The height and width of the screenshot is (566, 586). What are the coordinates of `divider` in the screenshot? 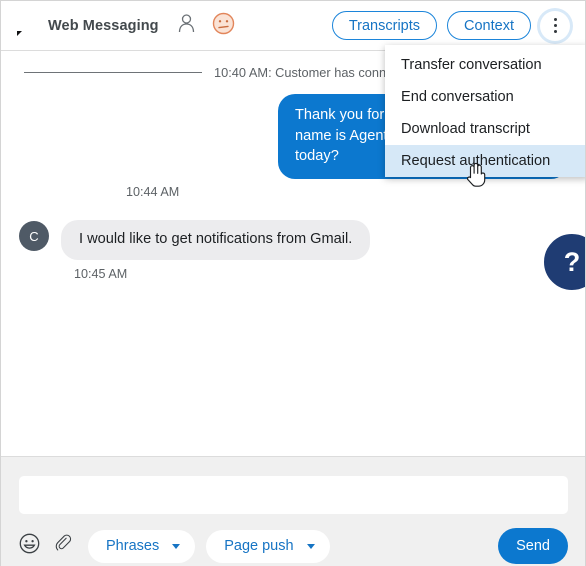 It's located at (113, 72).